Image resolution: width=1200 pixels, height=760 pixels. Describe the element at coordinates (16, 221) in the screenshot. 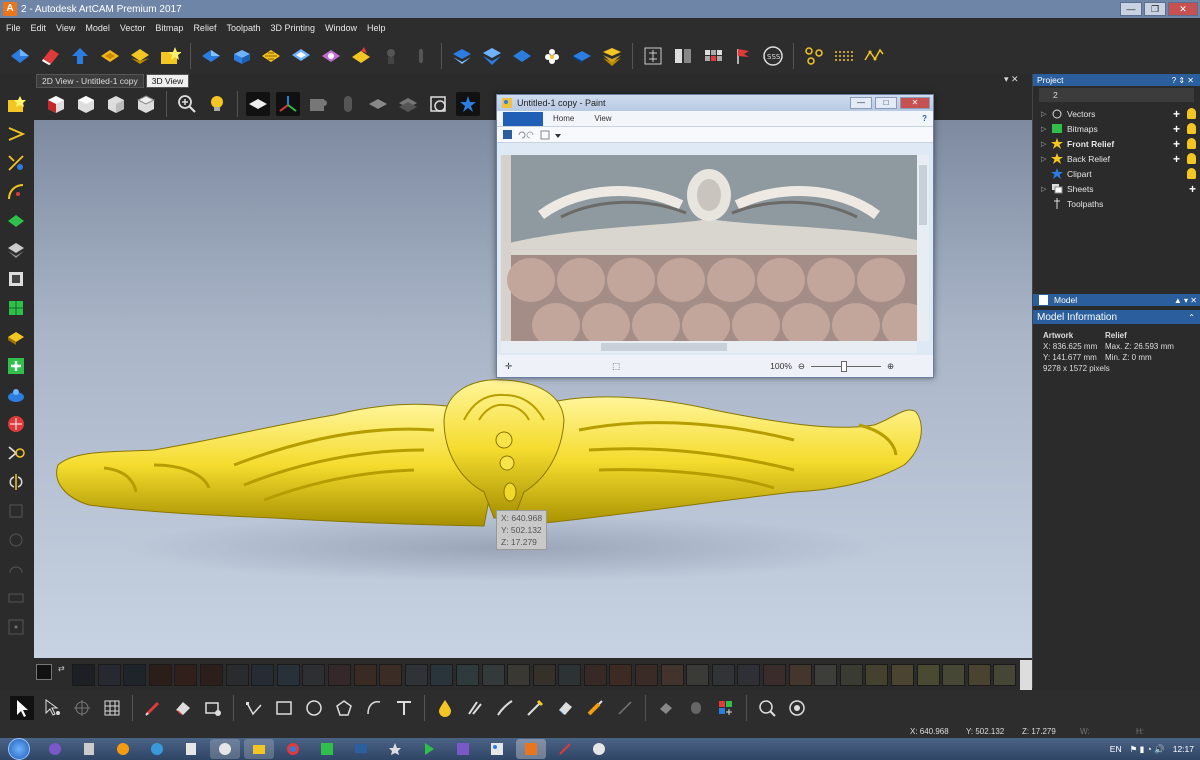

I see `green-relief-icon` at that location.